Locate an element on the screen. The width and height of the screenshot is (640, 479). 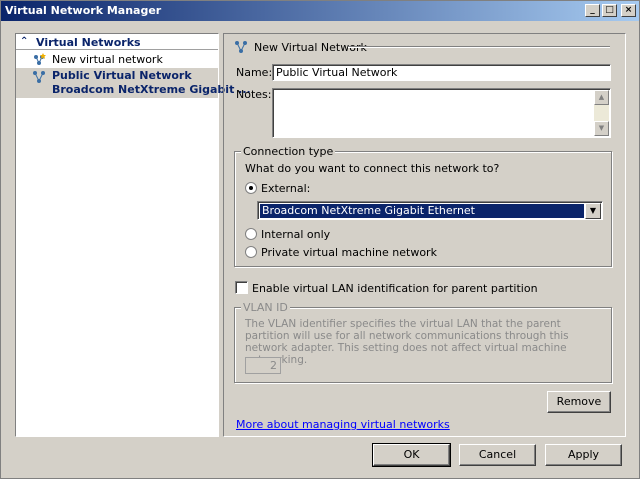
external-radio is located at coordinates (251, 188).